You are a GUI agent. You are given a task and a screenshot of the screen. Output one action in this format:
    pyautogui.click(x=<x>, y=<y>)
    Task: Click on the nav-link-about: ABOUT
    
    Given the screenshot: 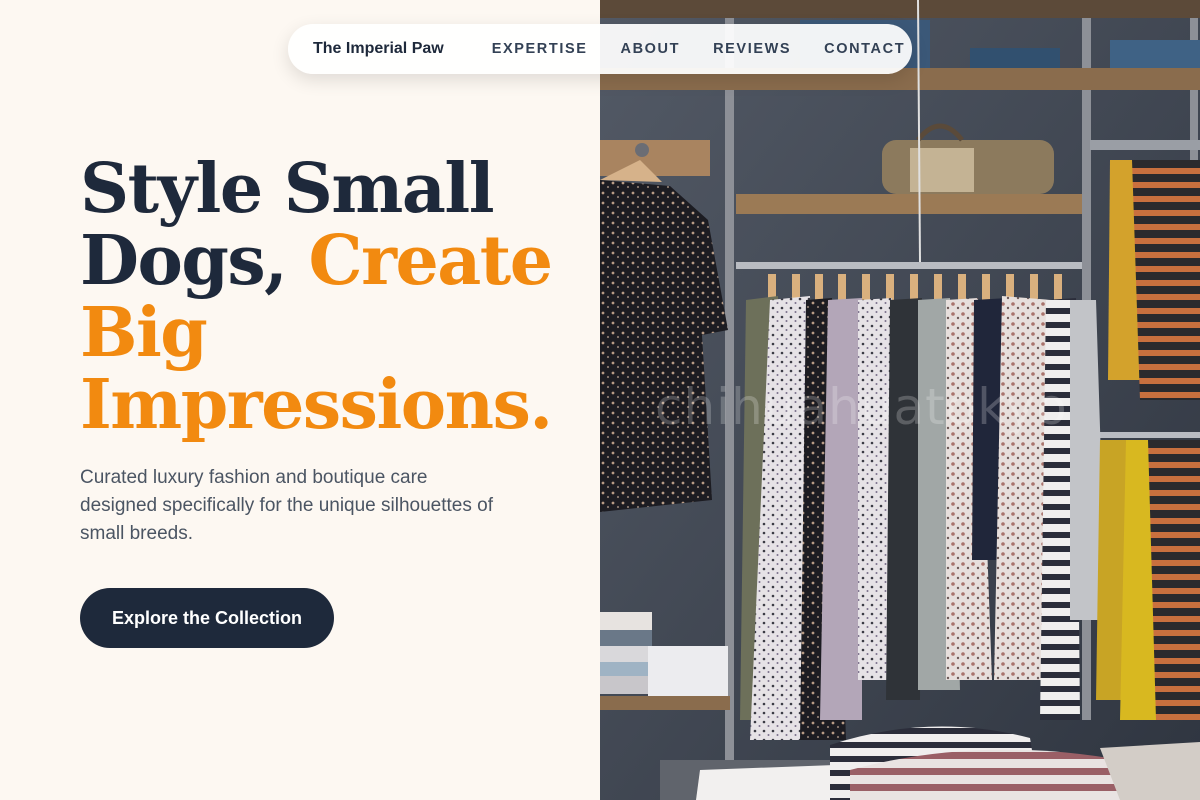 What is the action you would take?
    pyautogui.click(x=651, y=49)
    